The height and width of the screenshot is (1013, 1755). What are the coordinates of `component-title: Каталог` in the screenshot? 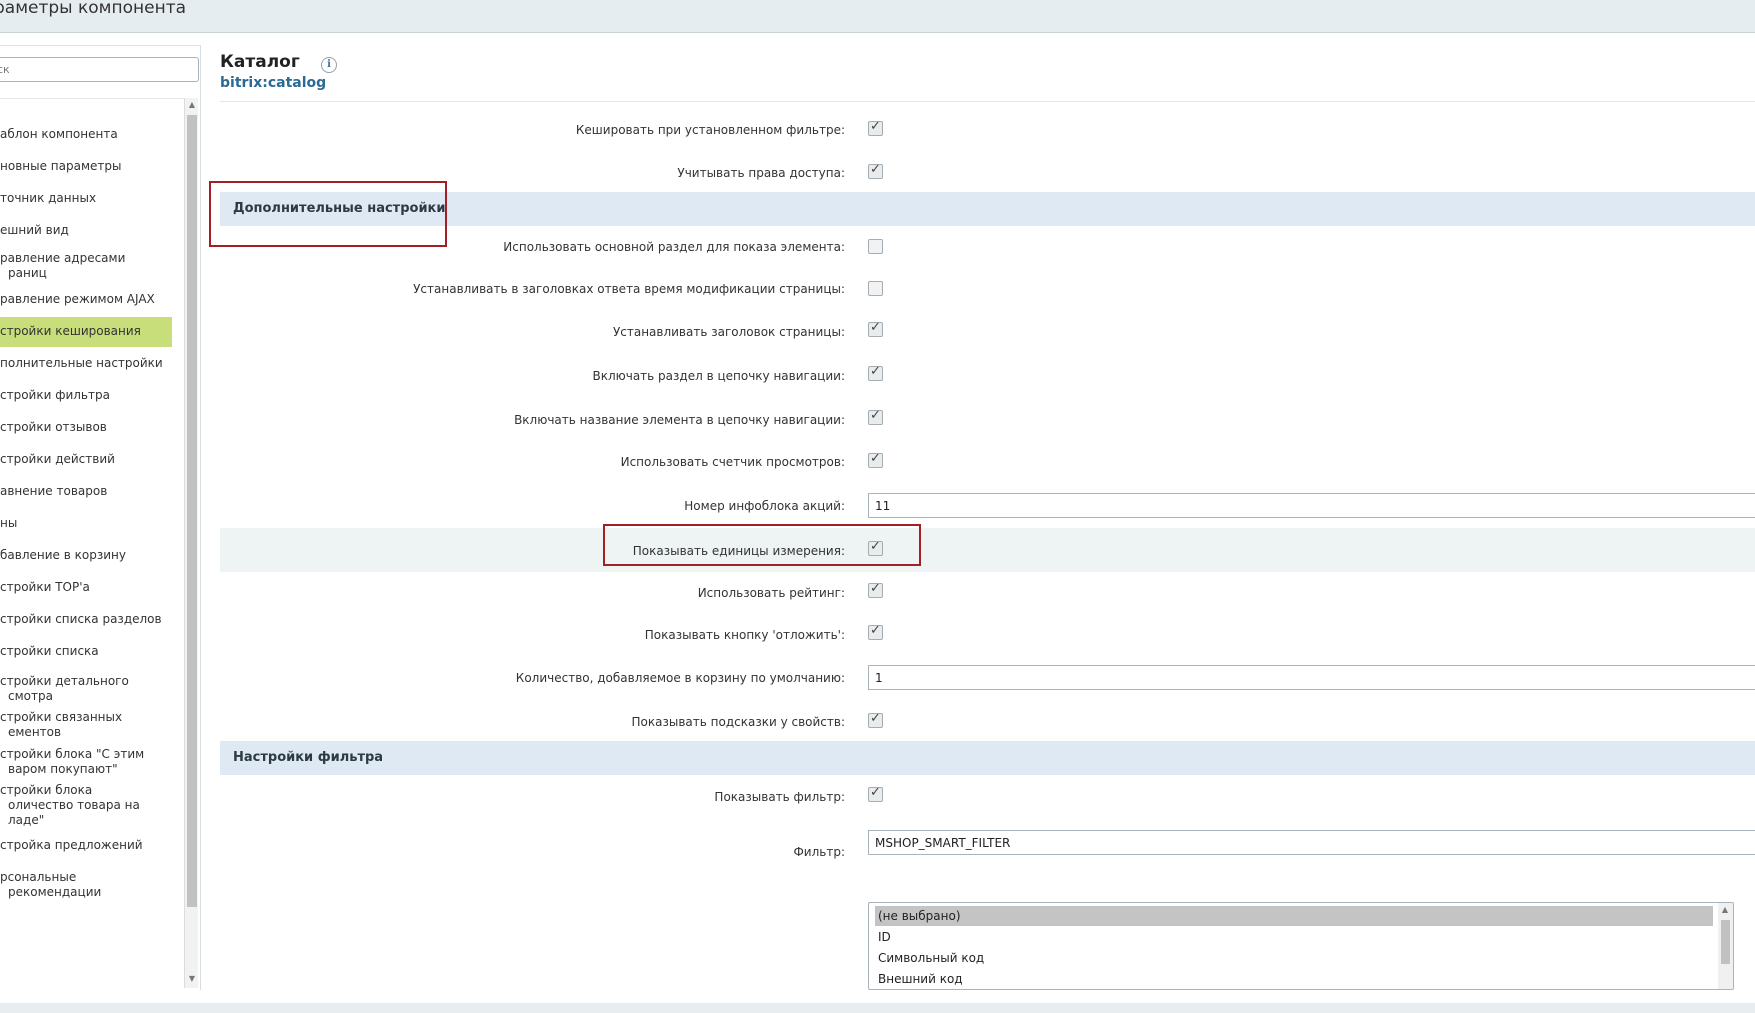 It's located at (260, 62).